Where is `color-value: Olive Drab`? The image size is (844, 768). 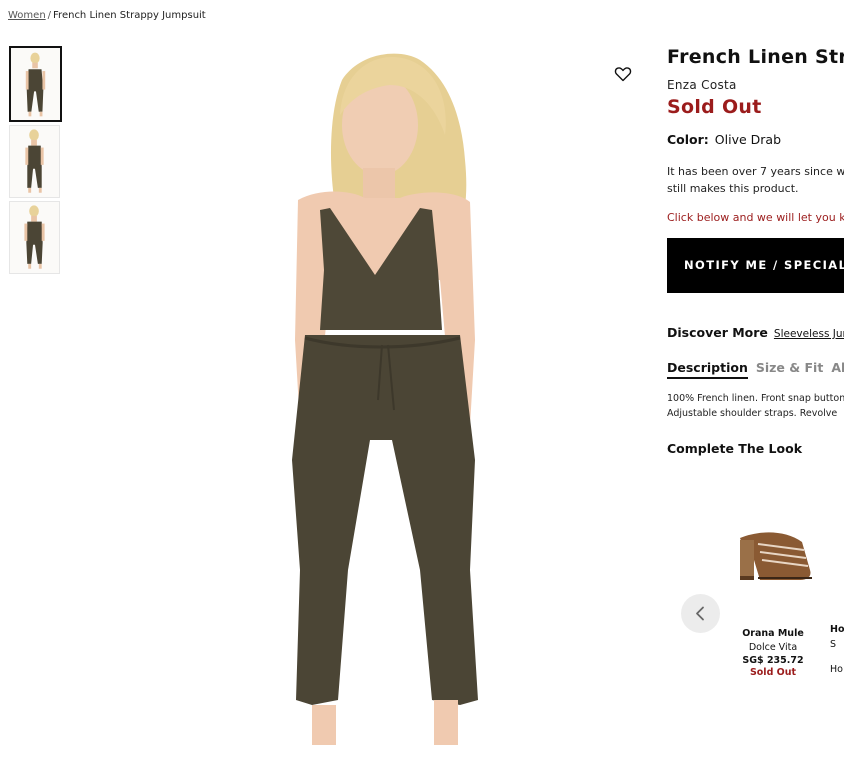 color-value: Olive Drab is located at coordinates (748, 139).